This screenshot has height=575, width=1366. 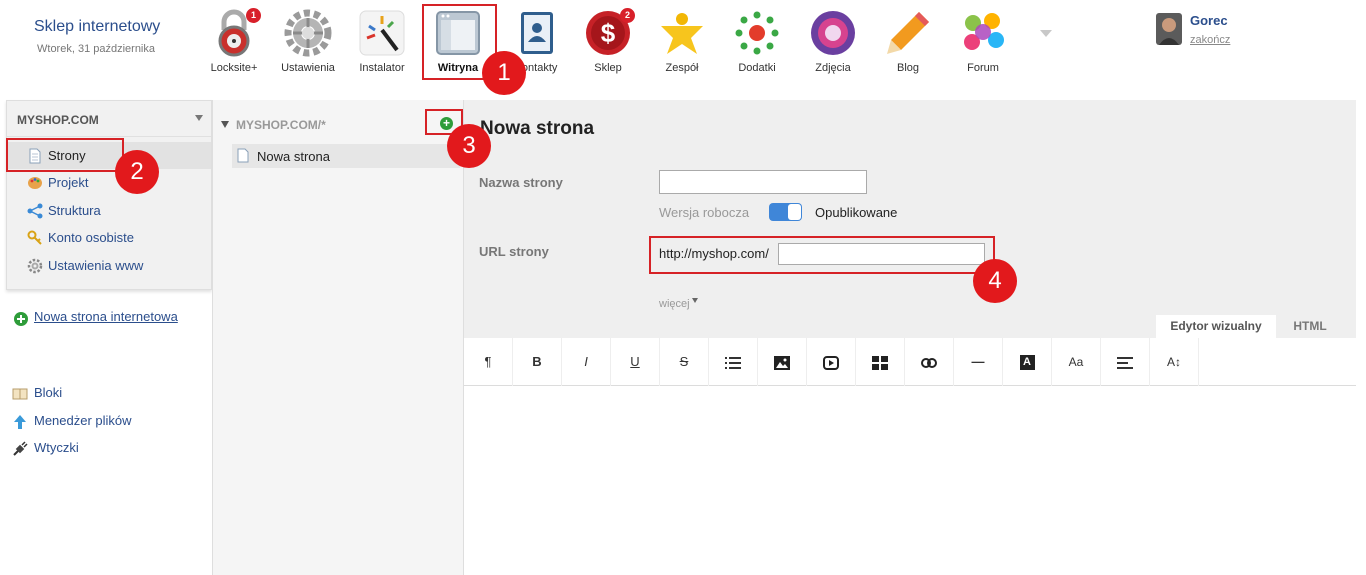 I want to click on step-marker-3: 3, so click(x=469, y=146).